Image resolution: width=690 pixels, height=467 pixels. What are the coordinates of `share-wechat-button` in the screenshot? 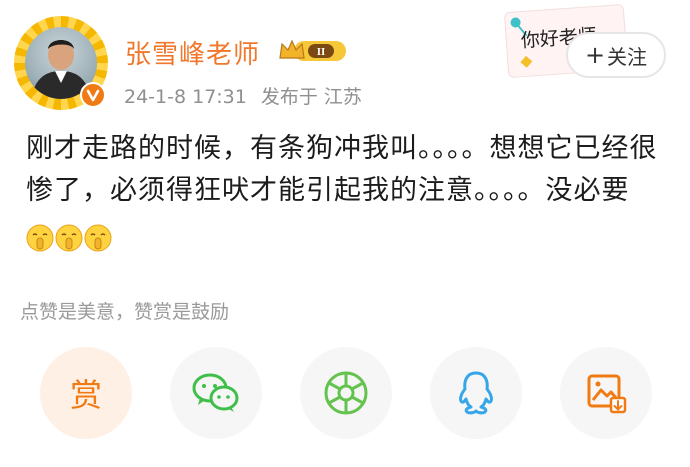 It's located at (216, 393).